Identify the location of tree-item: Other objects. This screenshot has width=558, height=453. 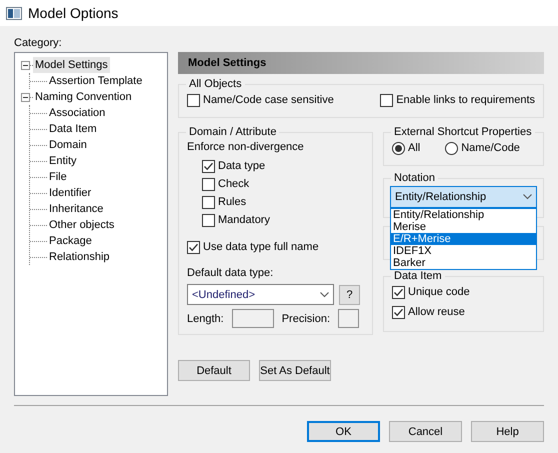
(81, 225).